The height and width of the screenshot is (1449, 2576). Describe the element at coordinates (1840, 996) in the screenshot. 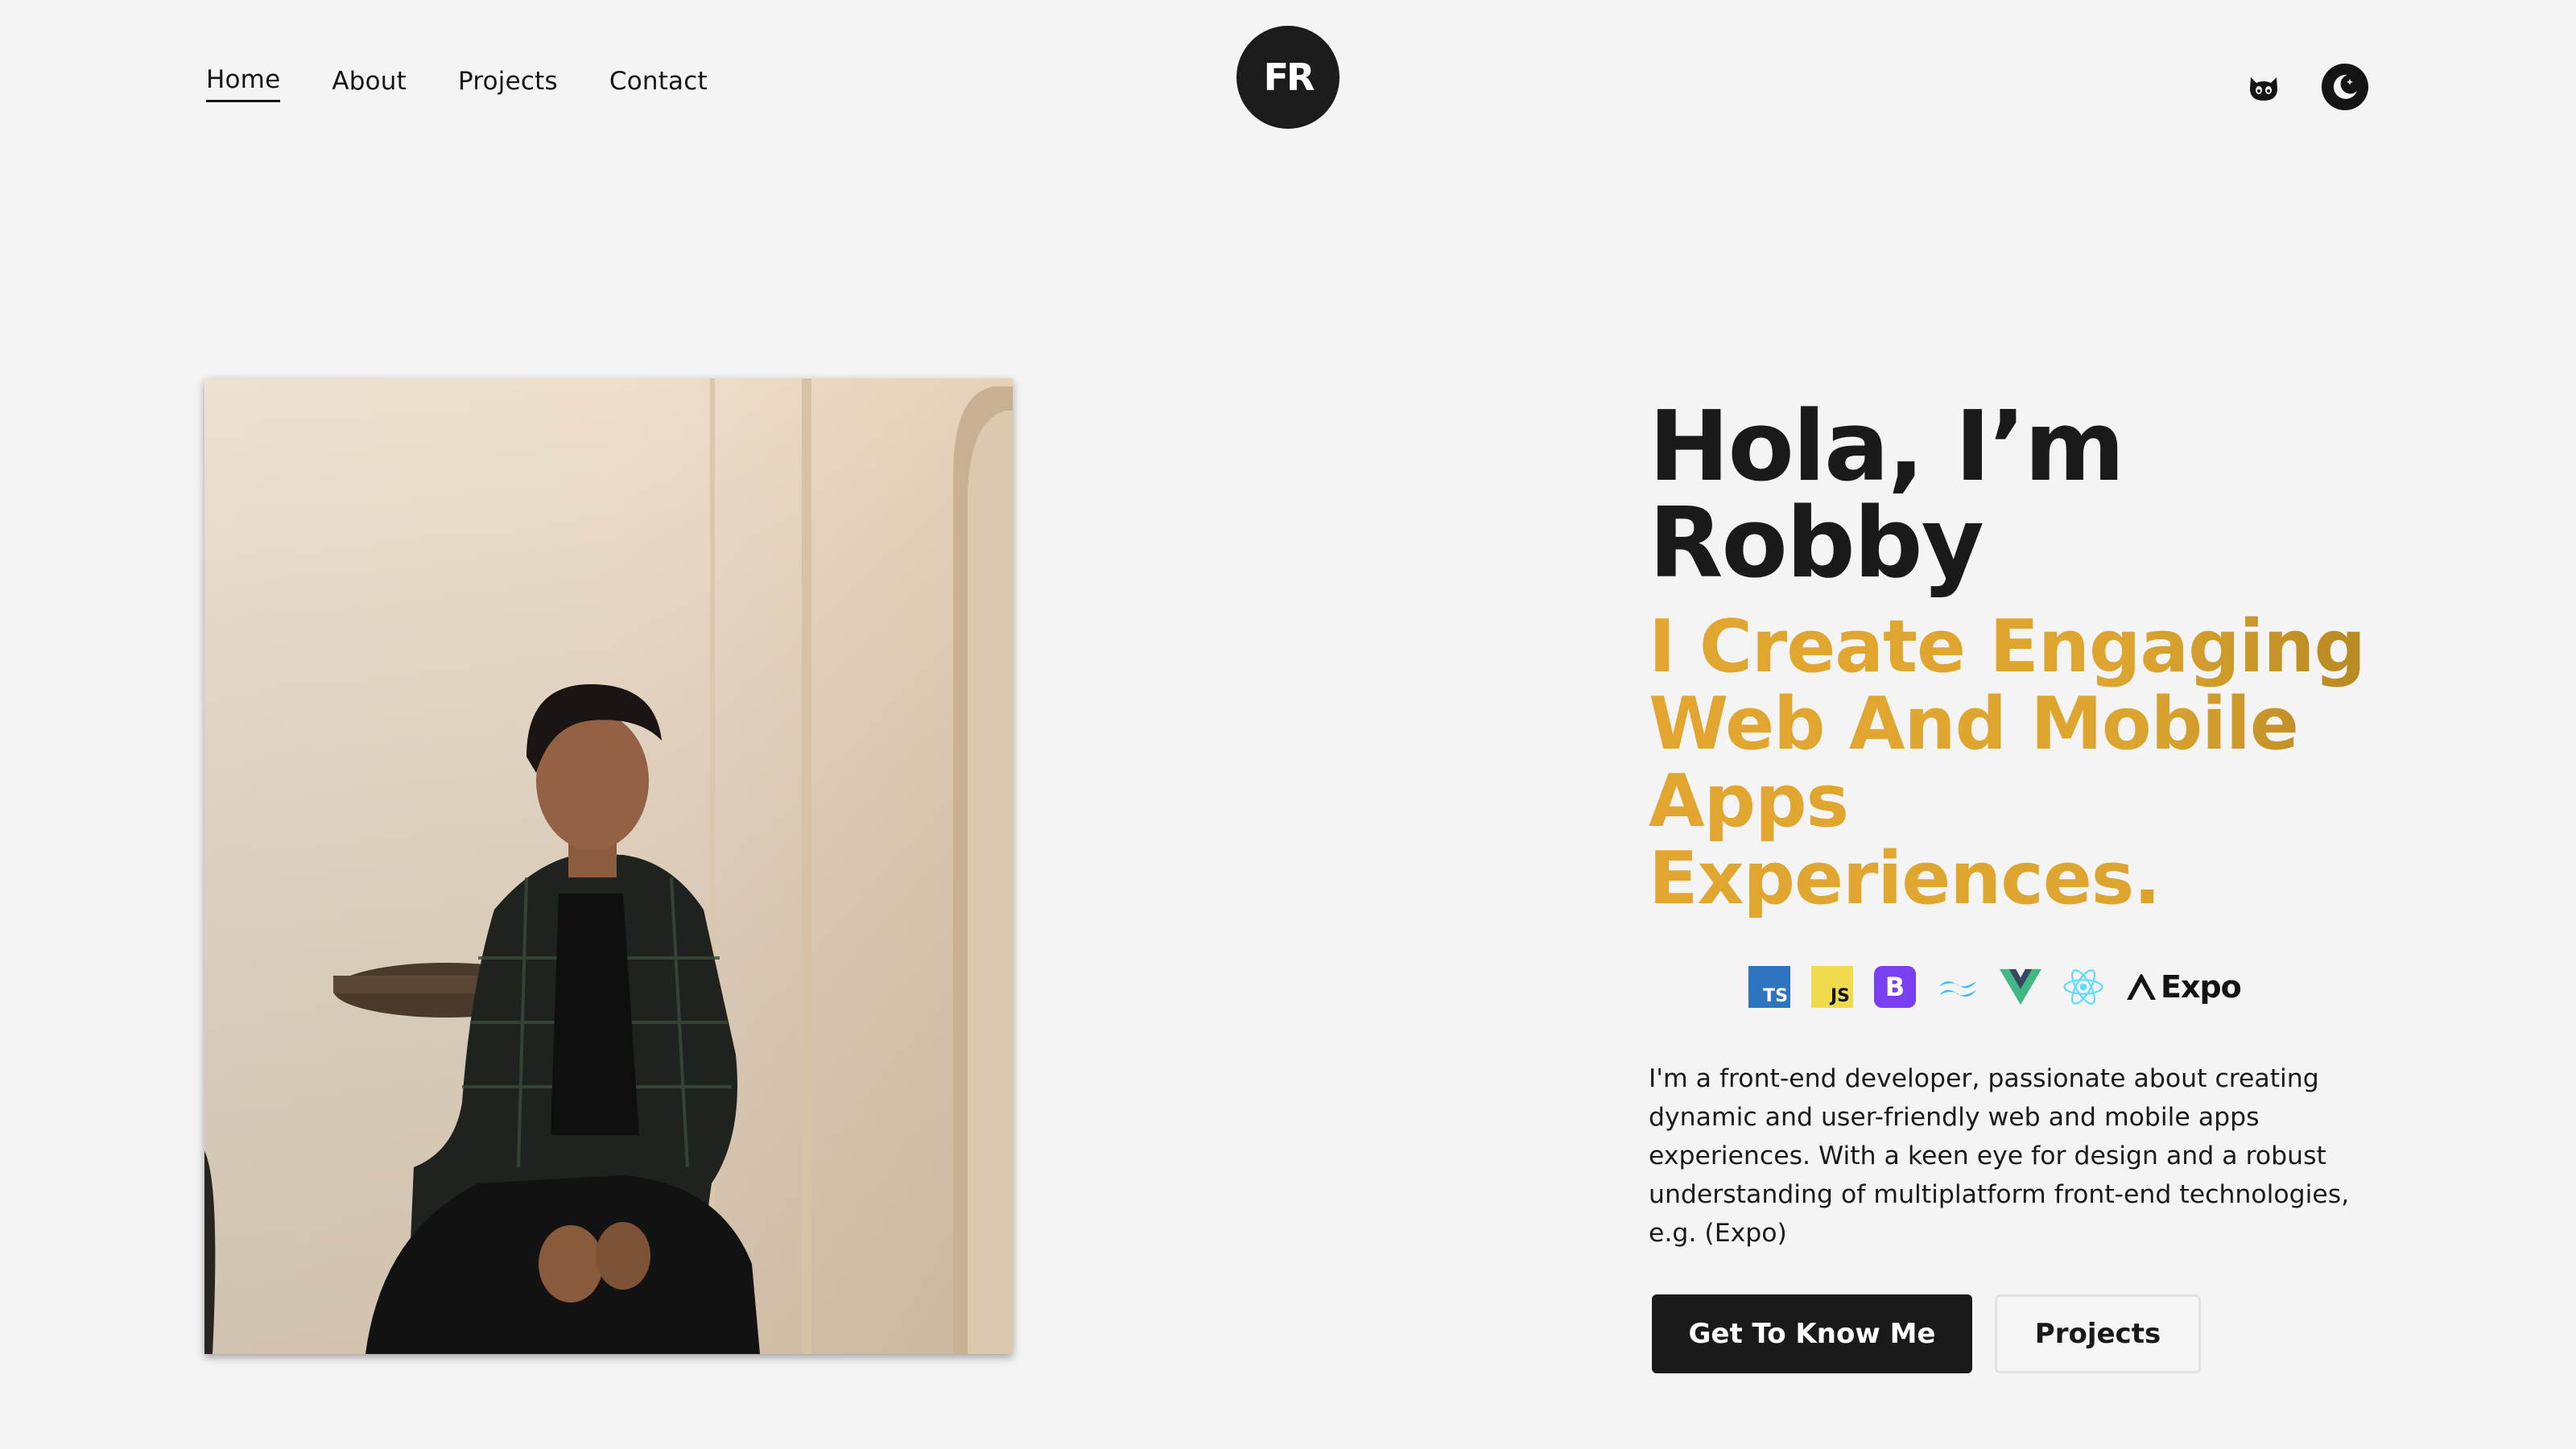

I see `javascript-label: JS` at that location.